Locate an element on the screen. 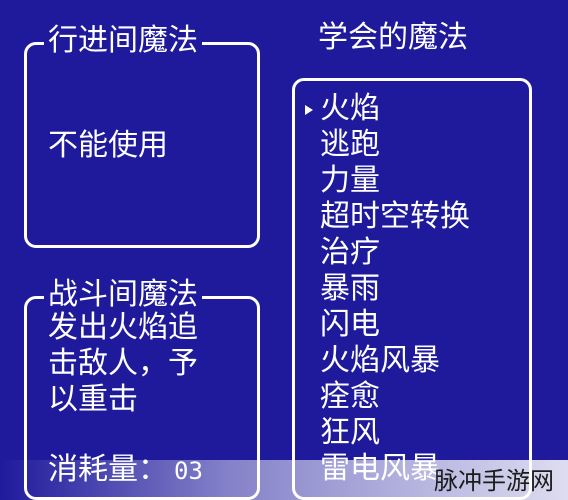 This screenshot has width=568, height=500. spell-item: 暴雨 is located at coordinates (395, 289).